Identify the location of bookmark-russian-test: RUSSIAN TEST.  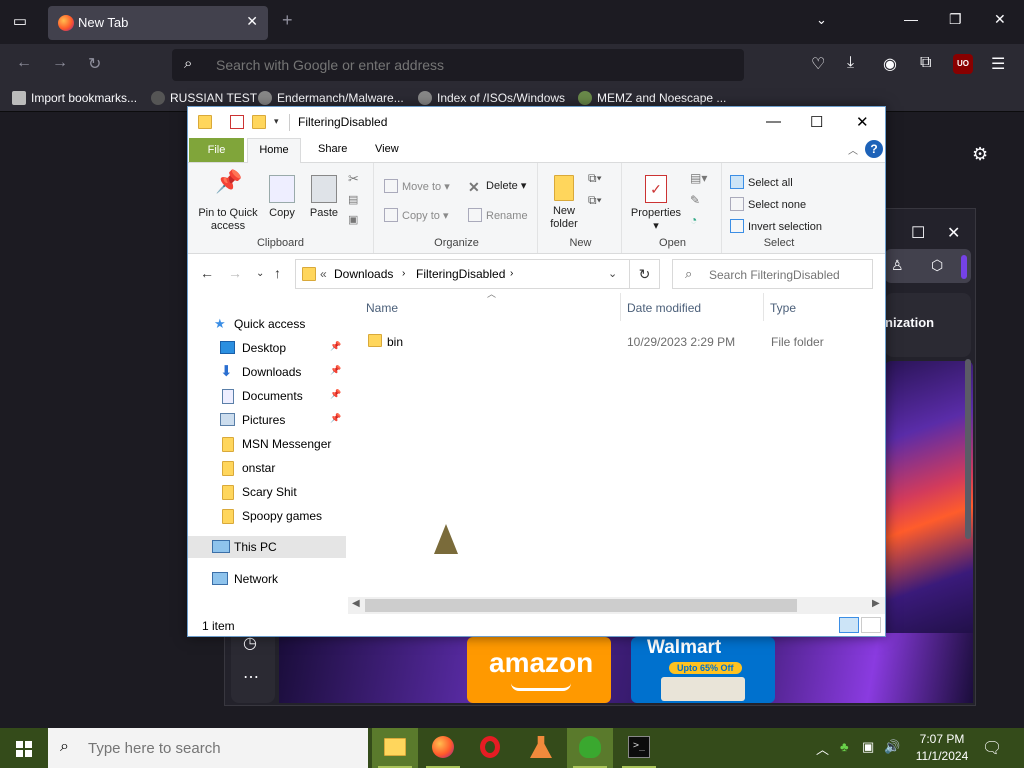
(204, 98).